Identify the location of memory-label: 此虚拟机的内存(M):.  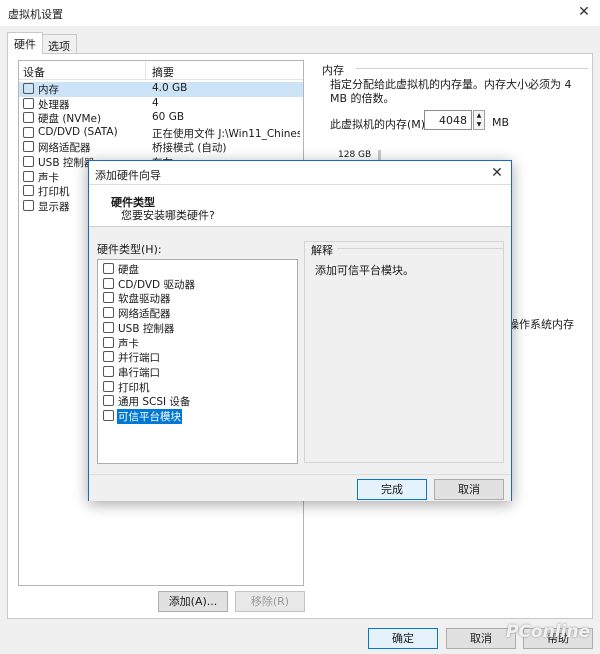
(379, 124).